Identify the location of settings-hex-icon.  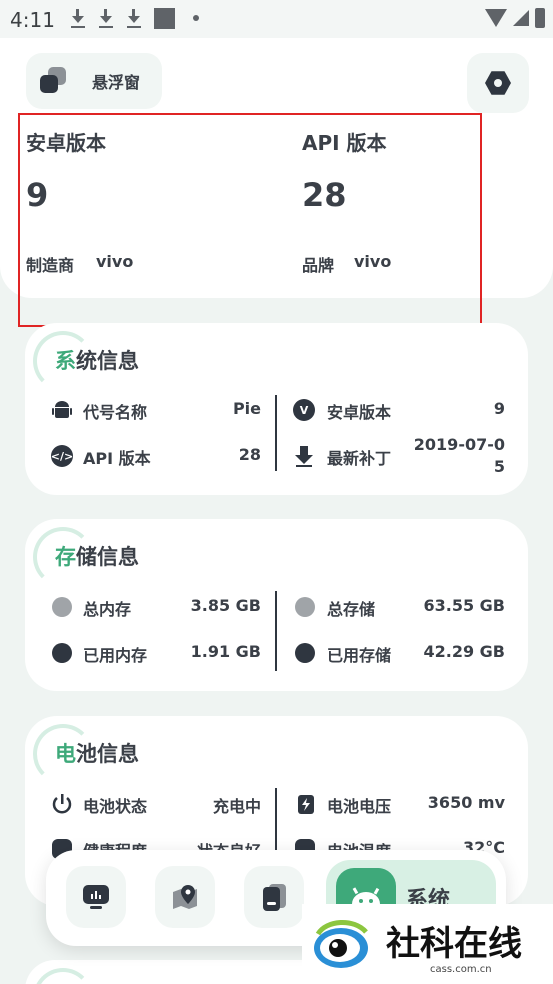
(498, 83).